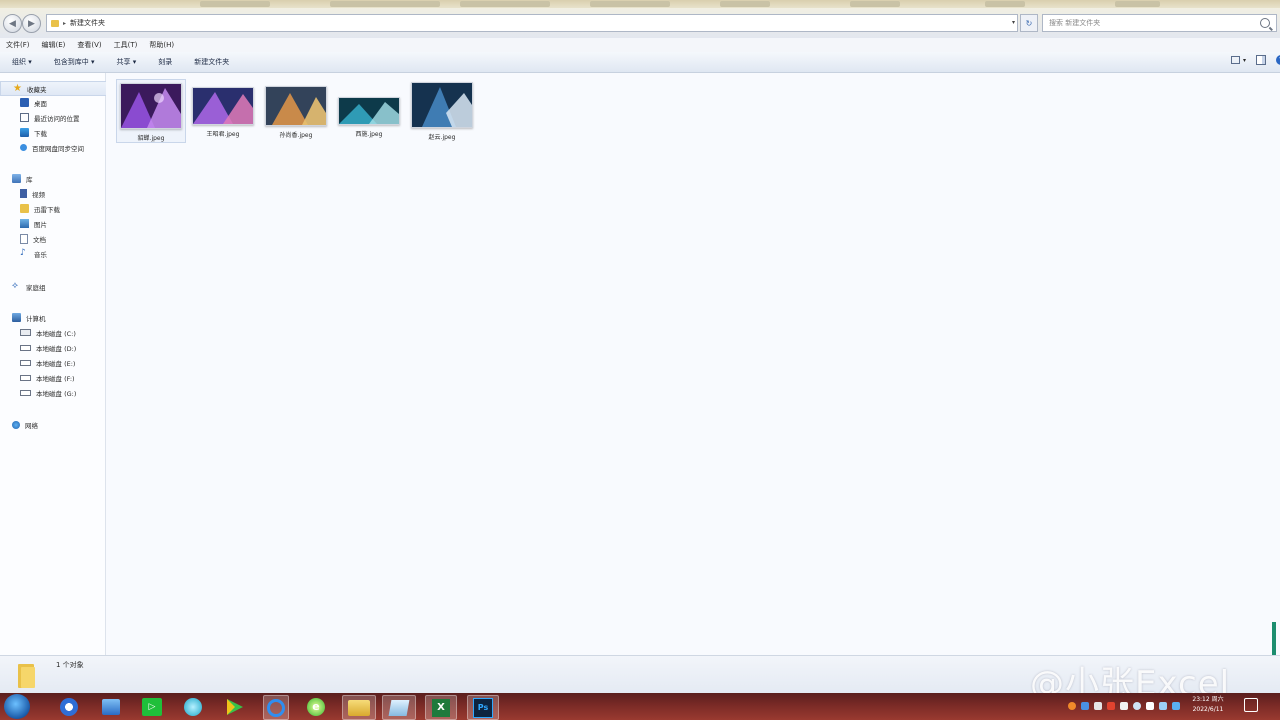 This screenshot has width=1280, height=720. I want to click on taskbar-clock: 23:12 周六 2022/6/11, so click(1208, 705).